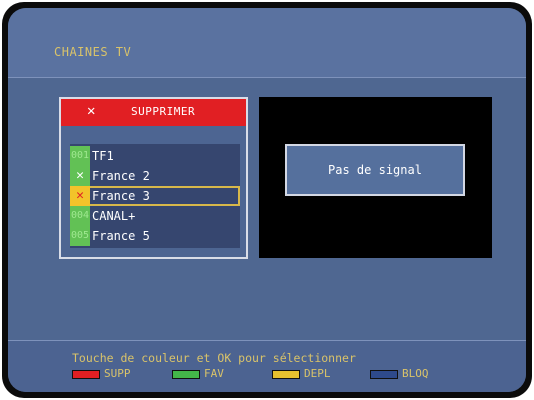  What do you see at coordinates (91, 111) in the screenshot?
I see `x-icon: ✕` at bounding box center [91, 111].